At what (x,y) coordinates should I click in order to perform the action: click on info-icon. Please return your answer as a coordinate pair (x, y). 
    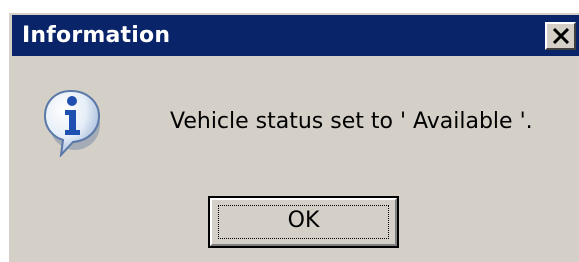
    Looking at the image, I should click on (72, 123).